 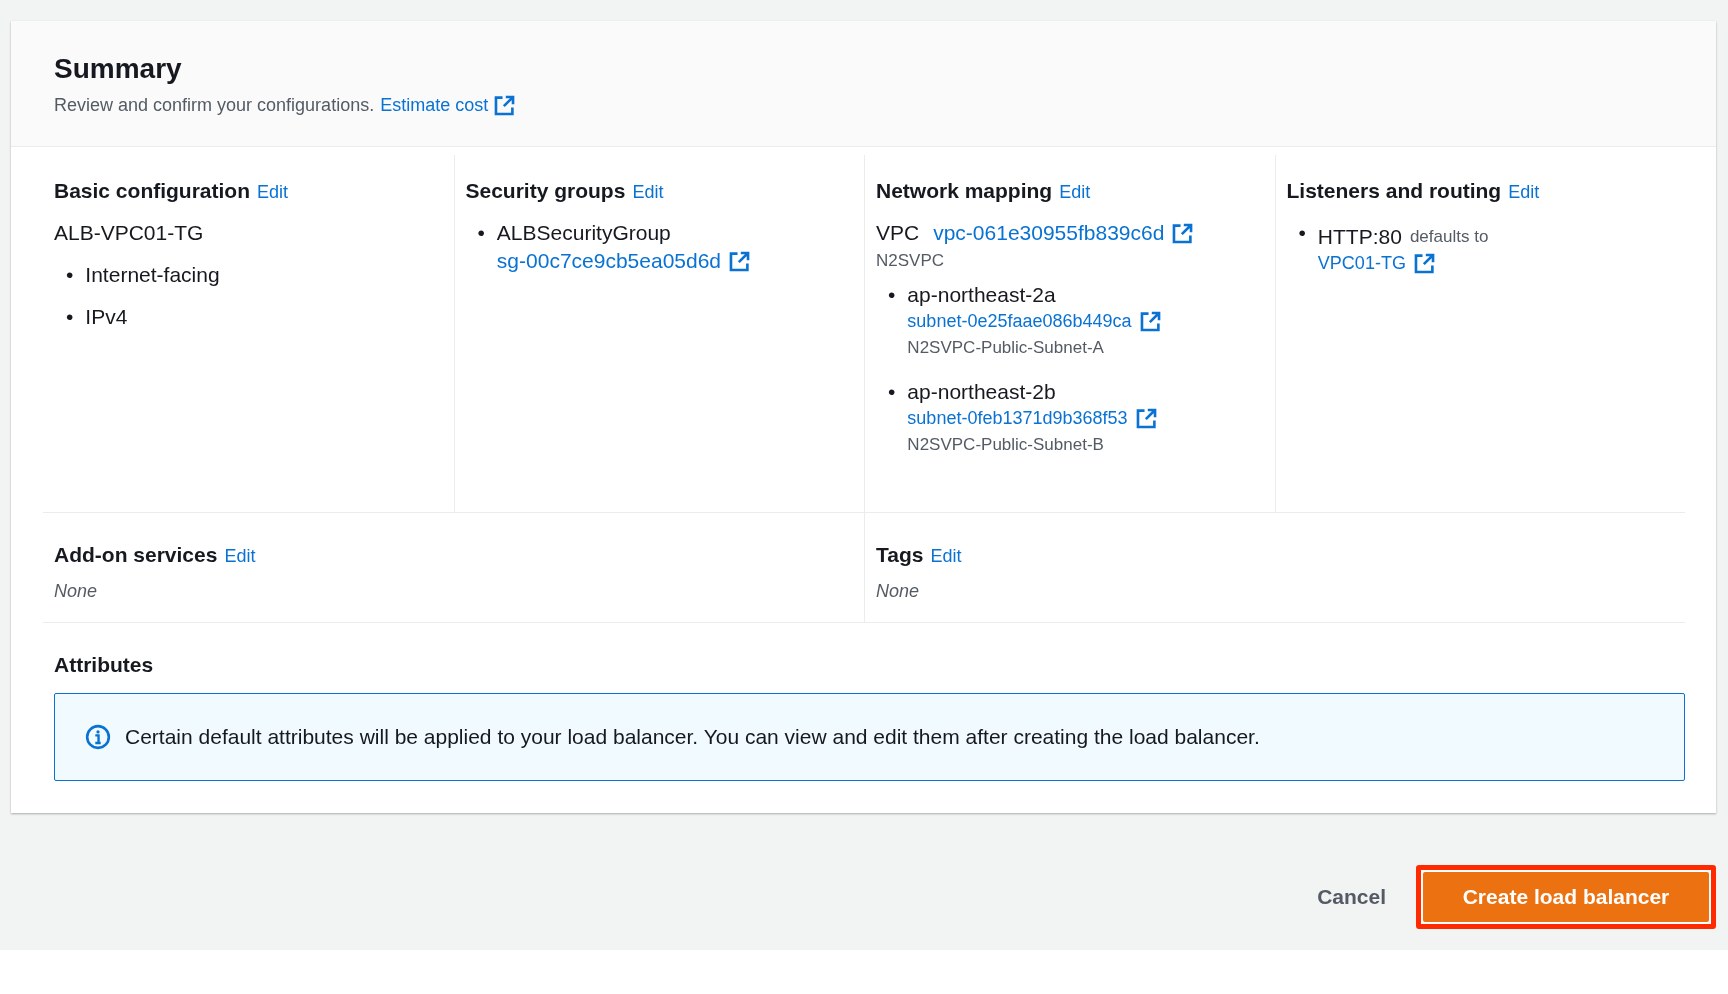 I want to click on estimate-cost-link: Estimate cost, so click(x=434, y=105).